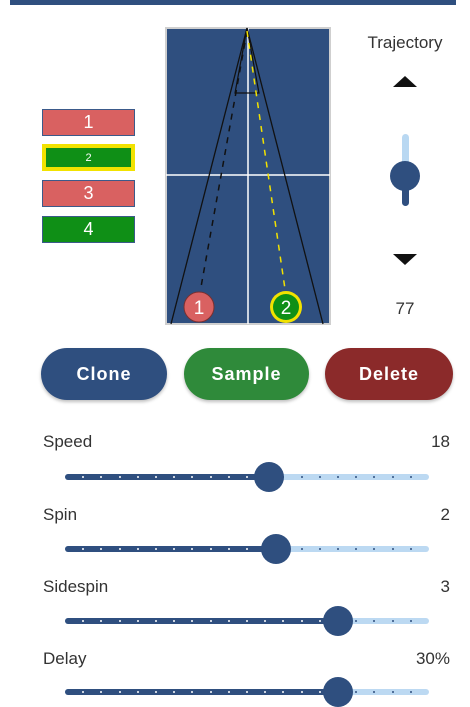 The width and height of the screenshot is (470, 707). I want to click on ball-item-label: 2, so click(88, 157).